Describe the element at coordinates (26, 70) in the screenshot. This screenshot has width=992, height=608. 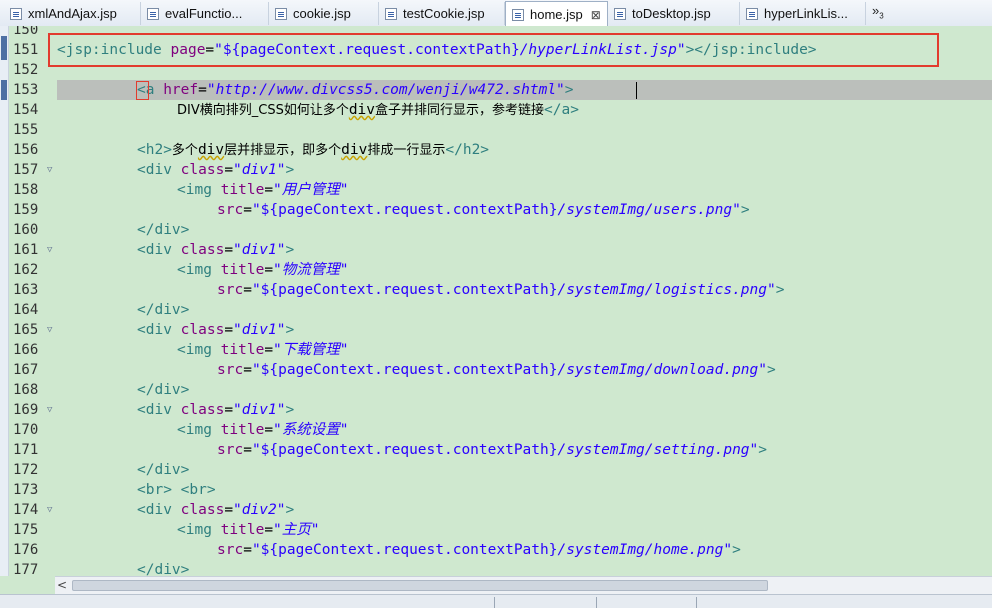
I see `line-number: 152` at that location.